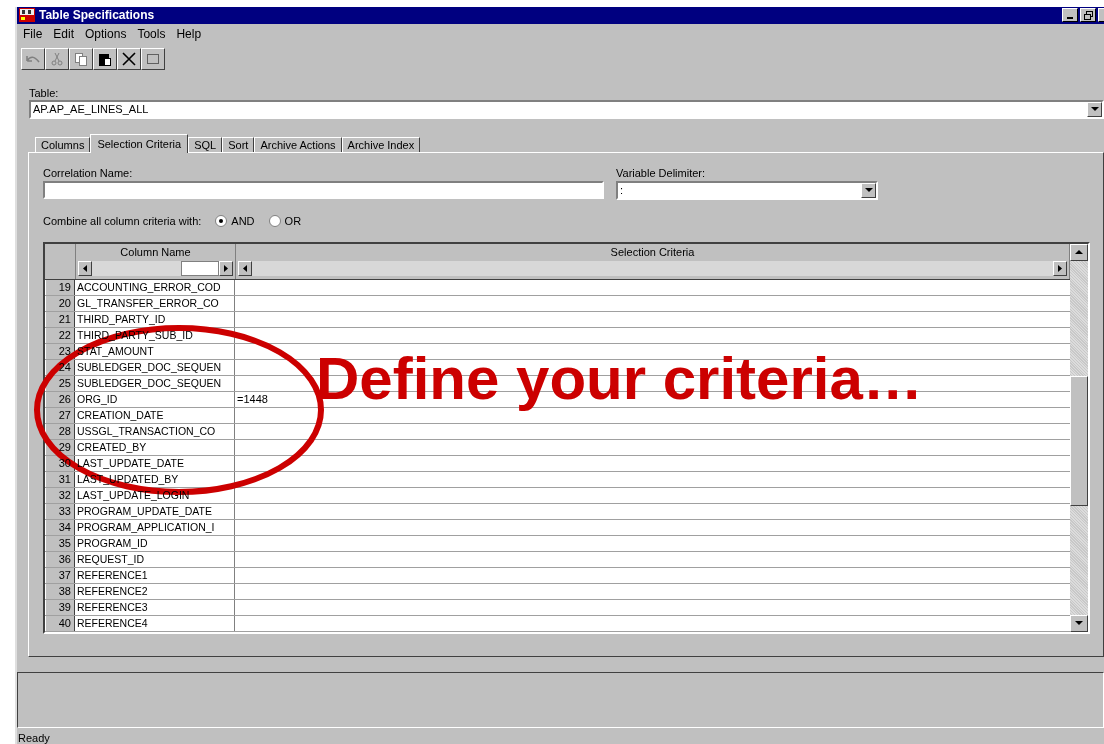 This screenshot has width=1104, height=744. What do you see at coordinates (189, 33) in the screenshot?
I see `menu-item: Help` at bounding box center [189, 33].